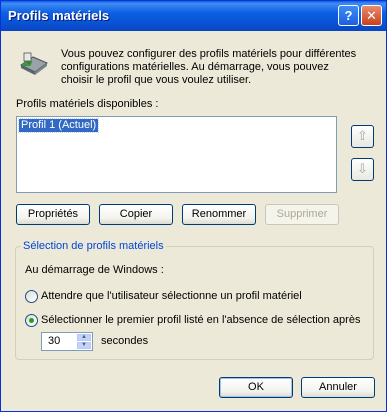  Describe the element at coordinates (348, 15) in the screenshot. I see `help-button: ?` at that location.